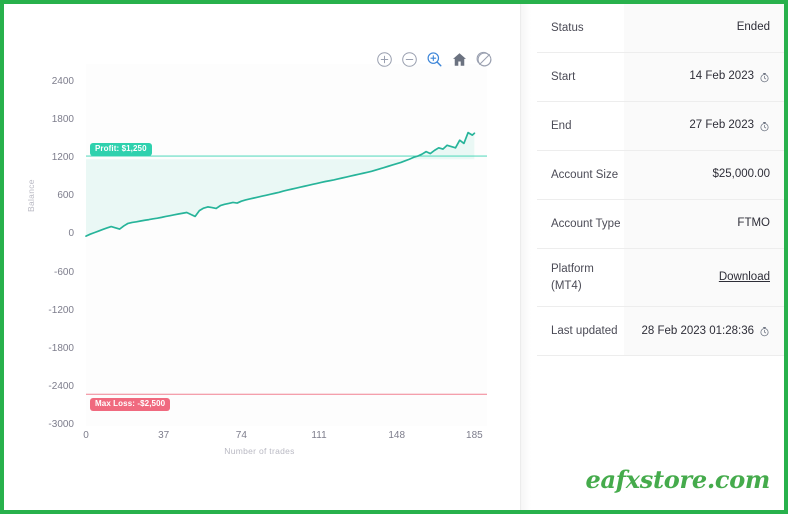  I want to click on info-row: Platform (MT4) Download, so click(660, 278).